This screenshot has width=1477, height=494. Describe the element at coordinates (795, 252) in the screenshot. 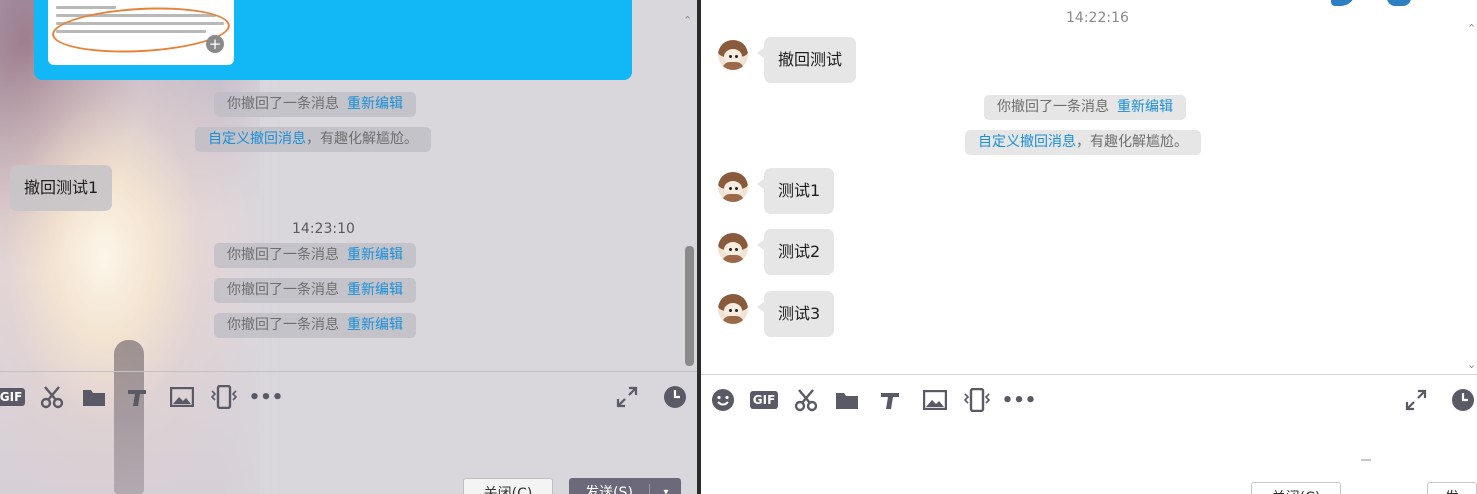

I see `message-bubble: 测试2` at that location.